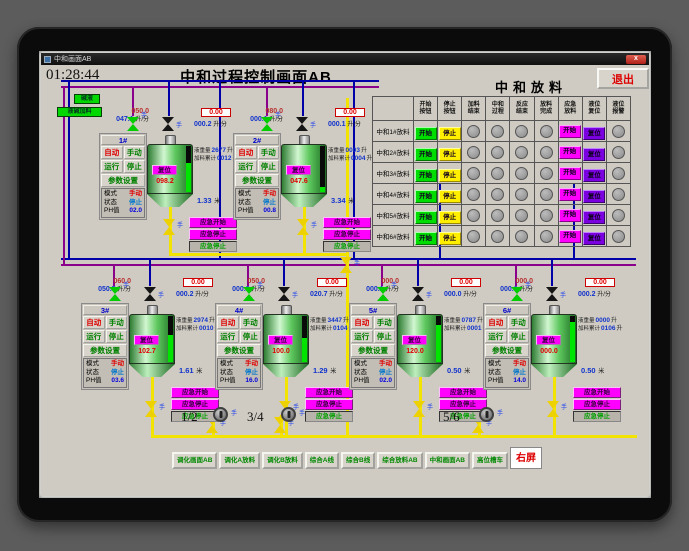 The image size is (689, 551). What do you see at coordinates (525, 458) in the screenshot?
I see `nav-button-9: 右屏` at bounding box center [525, 458].